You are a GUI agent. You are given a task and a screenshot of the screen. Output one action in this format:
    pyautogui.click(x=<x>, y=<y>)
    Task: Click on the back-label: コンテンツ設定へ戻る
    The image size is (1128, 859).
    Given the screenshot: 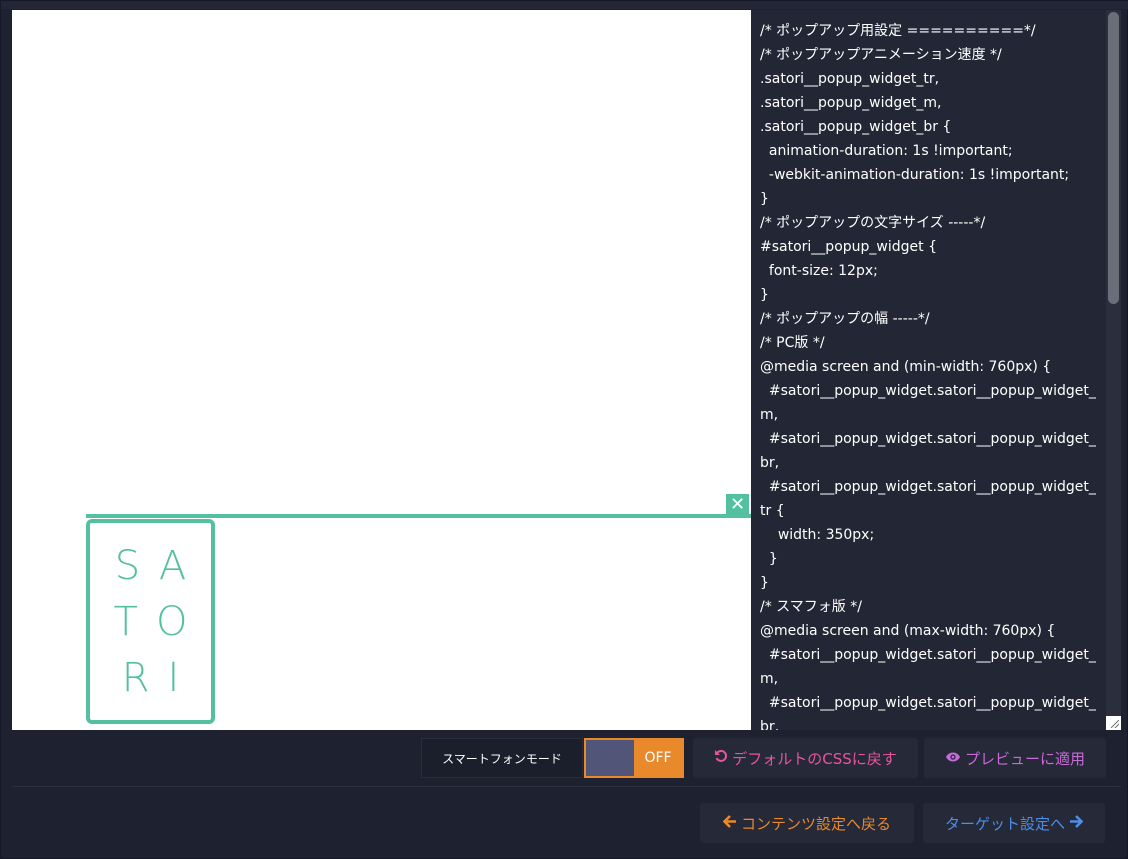 What is the action you would take?
    pyautogui.click(x=815, y=823)
    